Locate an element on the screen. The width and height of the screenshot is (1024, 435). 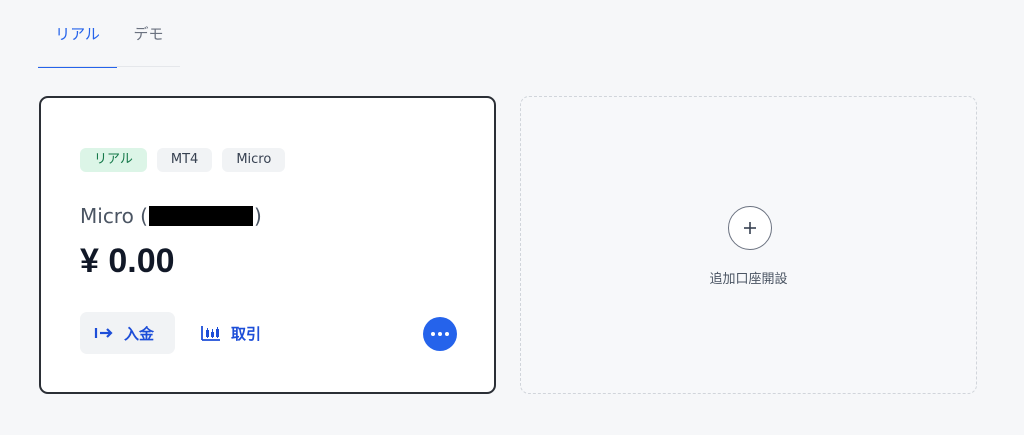
candlestick-chart-icon is located at coordinates (210, 333).